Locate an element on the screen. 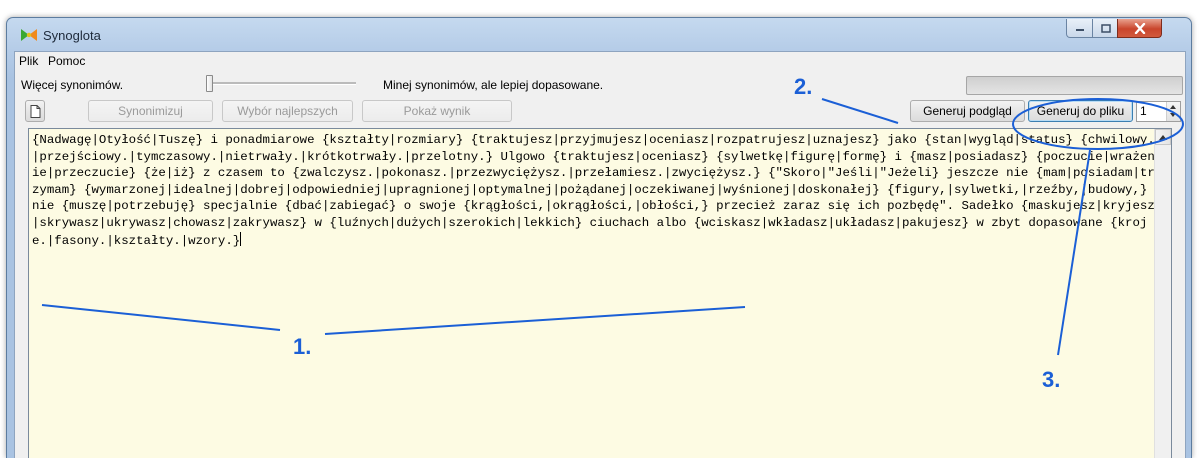 The height and width of the screenshot is (458, 1202). synonimizuj-button: Synonimizuj is located at coordinates (150, 111).